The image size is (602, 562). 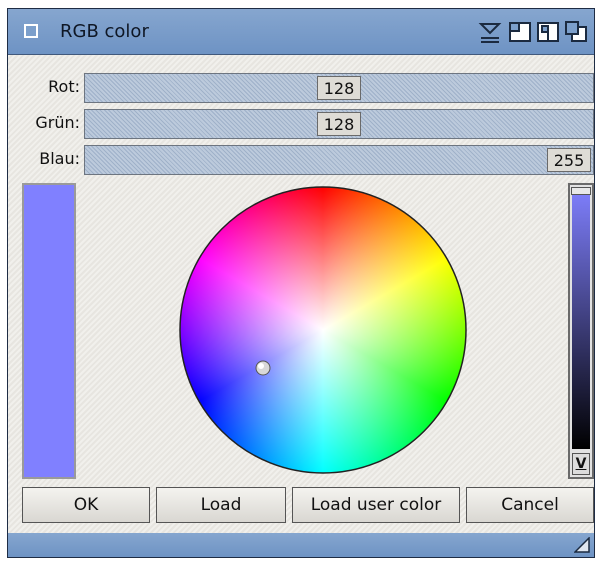 What do you see at coordinates (581, 318) in the screenshot?
I see `brightness-gradient` at bounding box center [581, 318].